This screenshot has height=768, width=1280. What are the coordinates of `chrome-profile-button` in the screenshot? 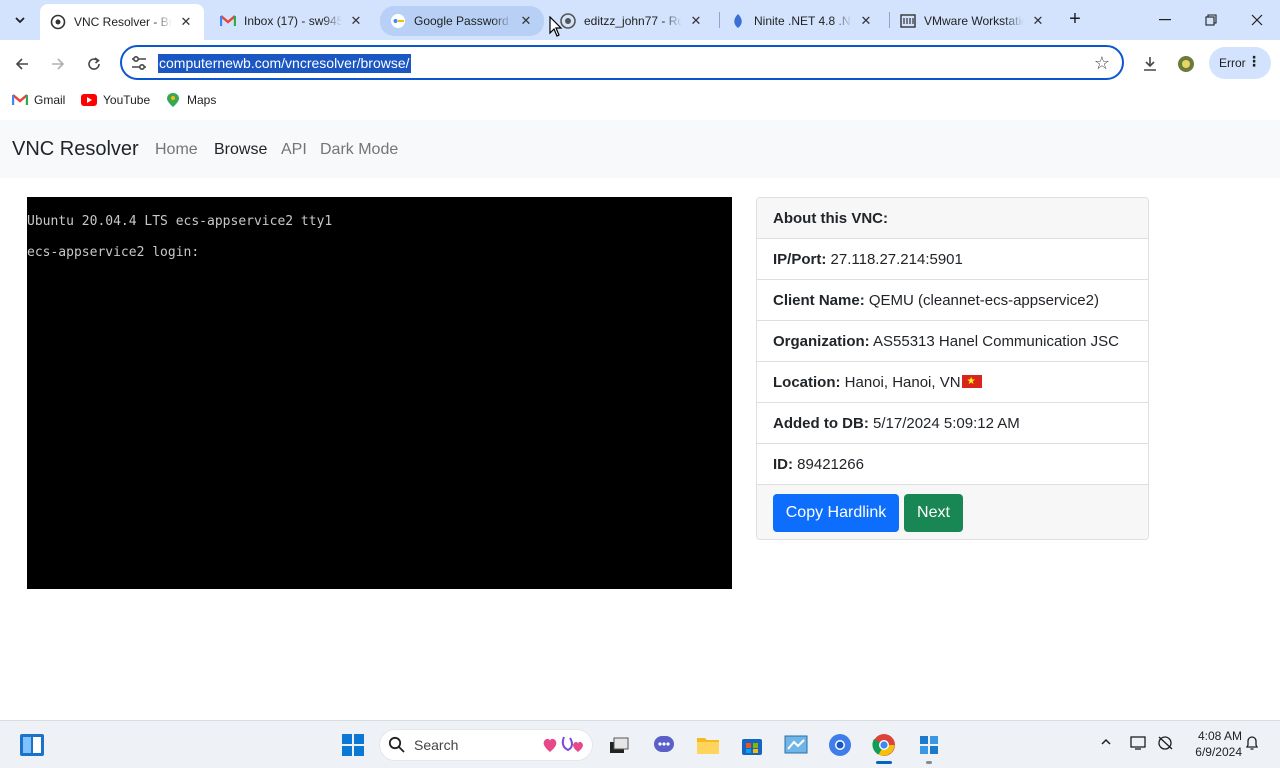 It's located at (840, 745).